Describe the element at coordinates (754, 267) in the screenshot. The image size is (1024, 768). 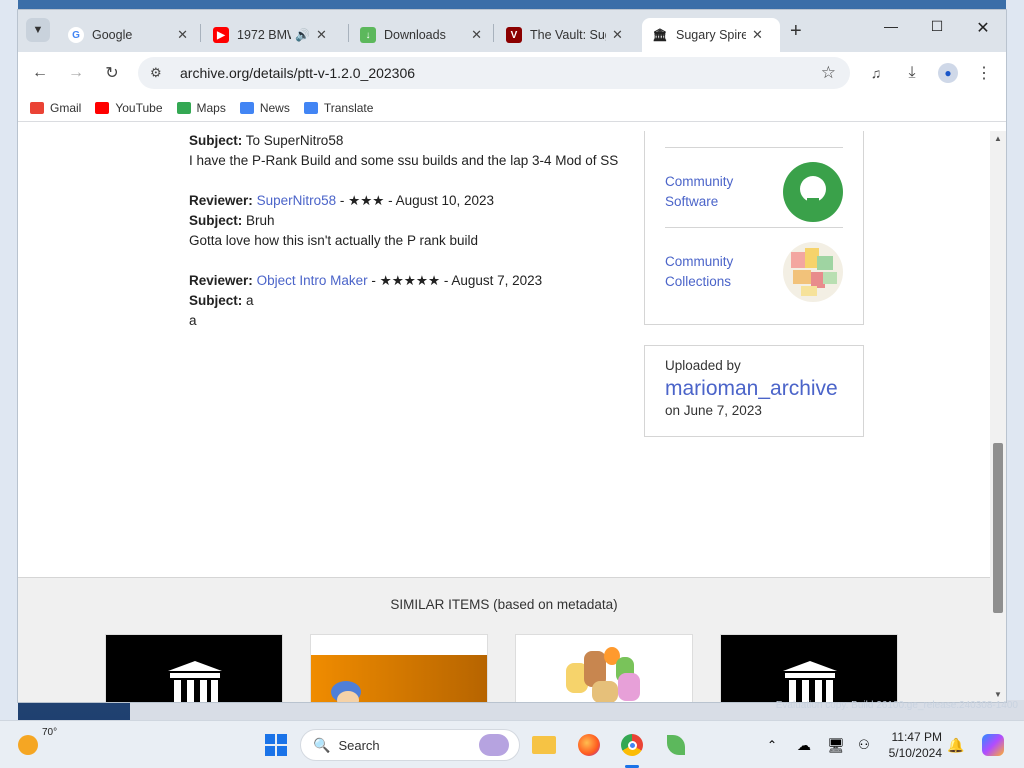
I see `community-collections-link: Community Collections` at that location.